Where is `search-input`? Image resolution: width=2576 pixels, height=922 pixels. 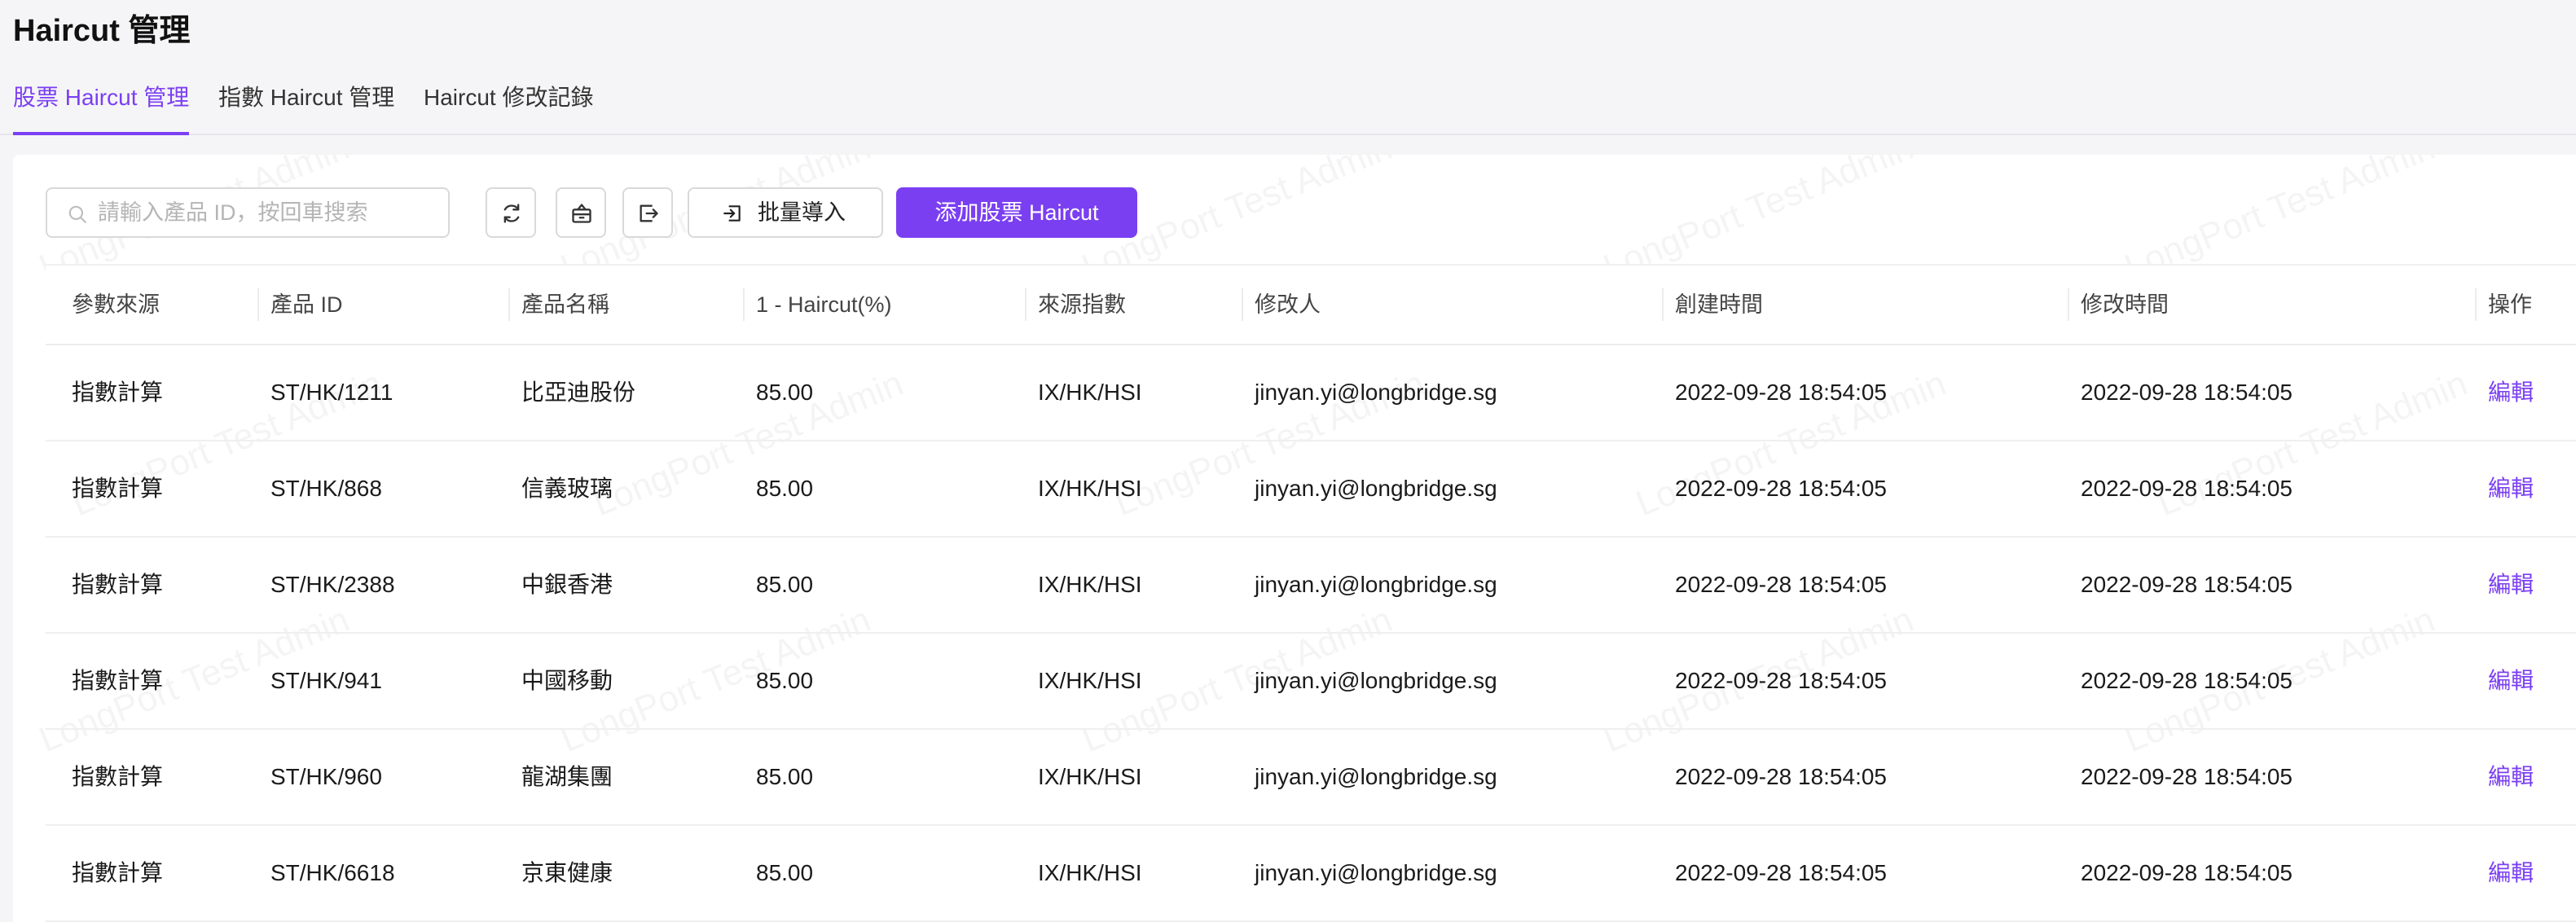
search-input is located at coordinates (269, 212).